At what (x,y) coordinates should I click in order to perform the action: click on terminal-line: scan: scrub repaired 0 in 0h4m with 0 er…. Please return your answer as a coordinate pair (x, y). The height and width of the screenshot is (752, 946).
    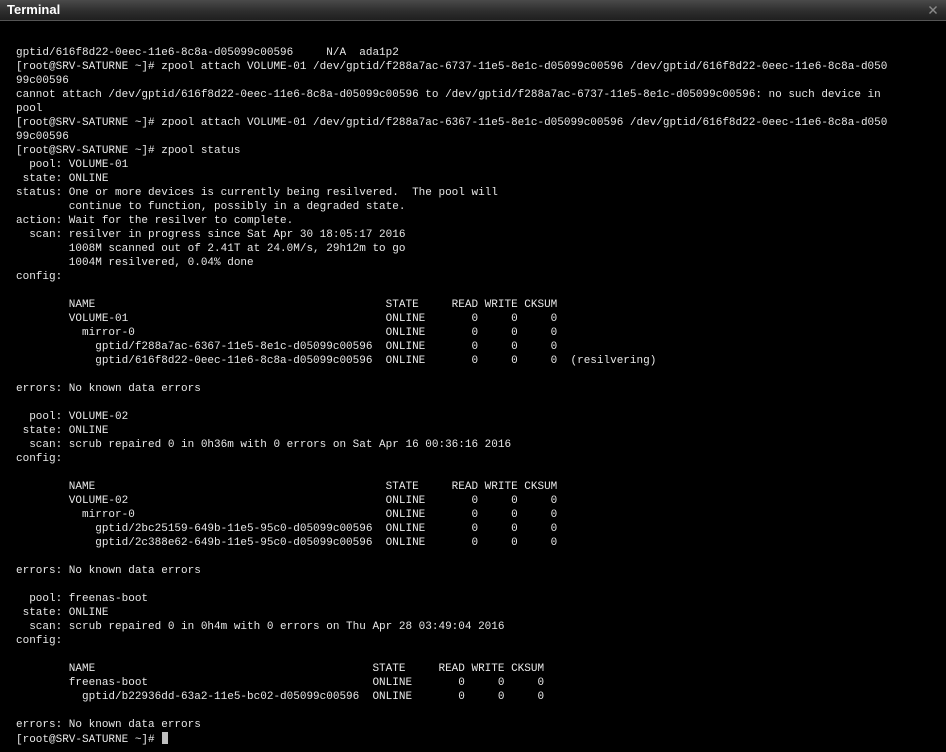
    Looking at the image, I should click on (260, 627).